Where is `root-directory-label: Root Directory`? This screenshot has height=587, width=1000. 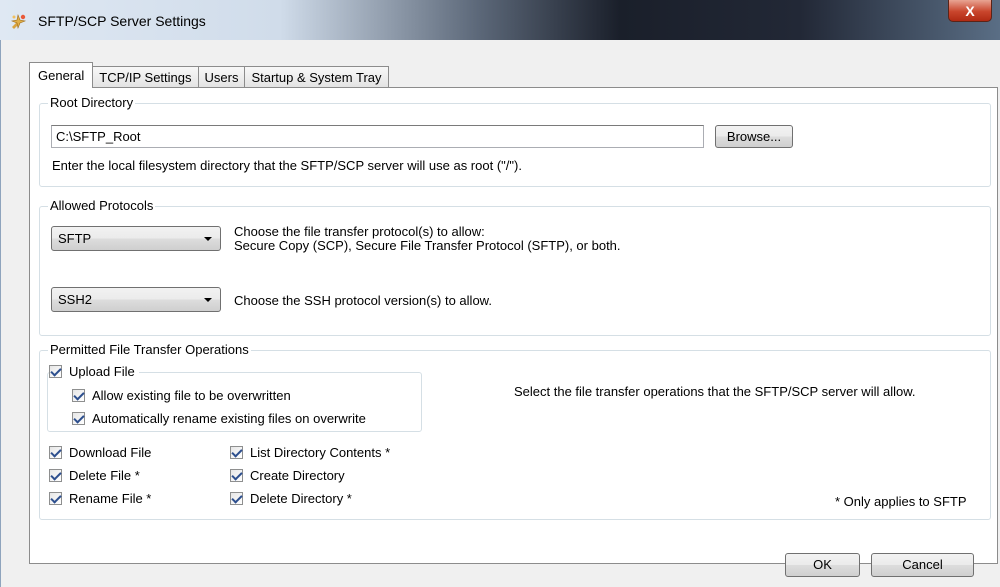
root-directory-label: Root Directory is located at coordinates (92, 102).